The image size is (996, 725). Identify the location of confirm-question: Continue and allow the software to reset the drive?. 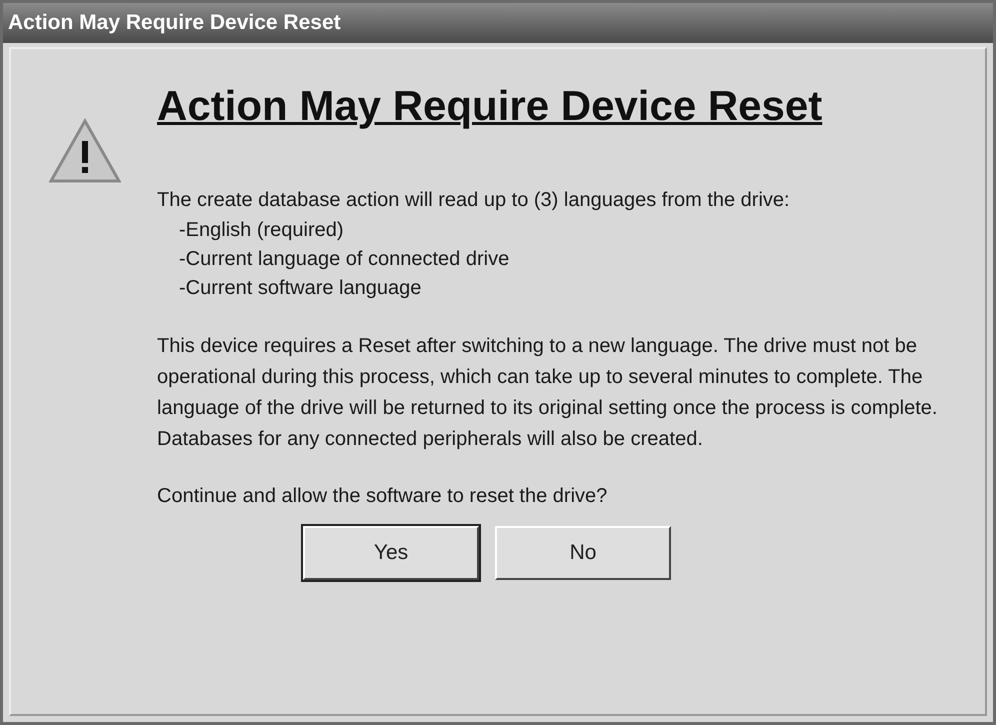
(382, 496).